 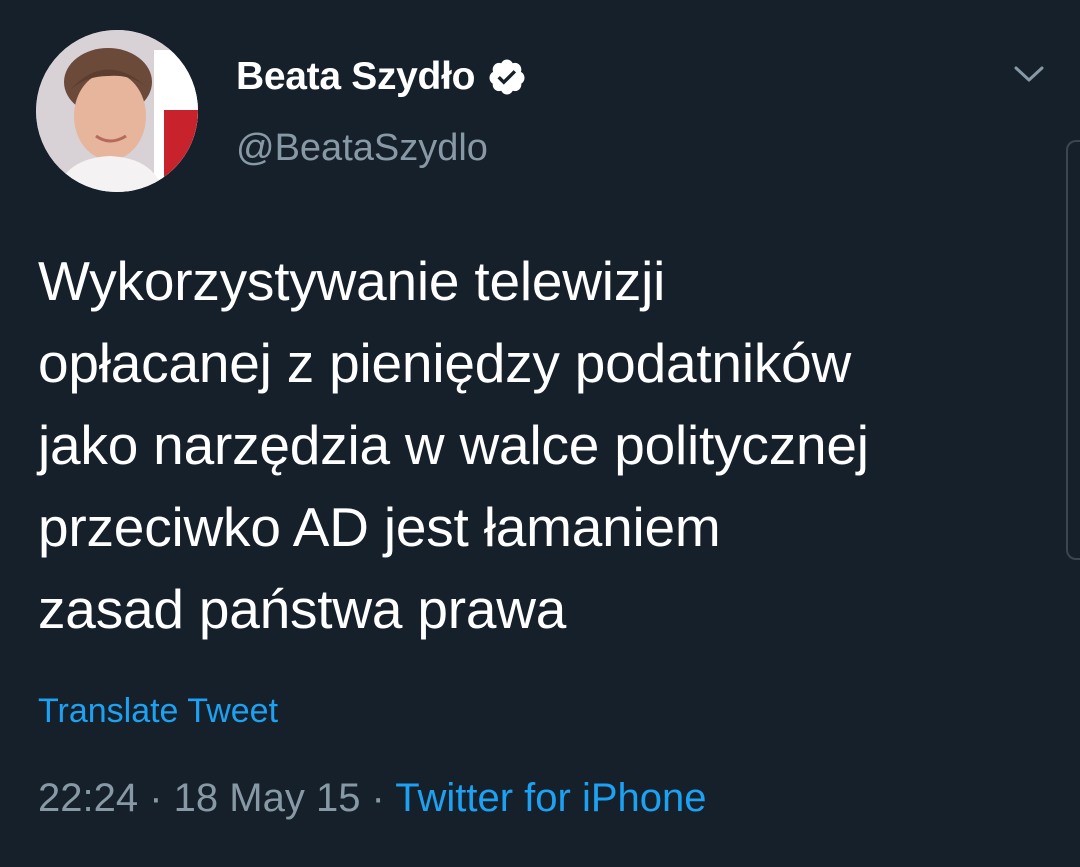 What do you see at coordinates (453, 445) in the screenshot?
I see `tweet-text-line: jako narzędzia w walce politycznej` at bounding box center [453, 445].